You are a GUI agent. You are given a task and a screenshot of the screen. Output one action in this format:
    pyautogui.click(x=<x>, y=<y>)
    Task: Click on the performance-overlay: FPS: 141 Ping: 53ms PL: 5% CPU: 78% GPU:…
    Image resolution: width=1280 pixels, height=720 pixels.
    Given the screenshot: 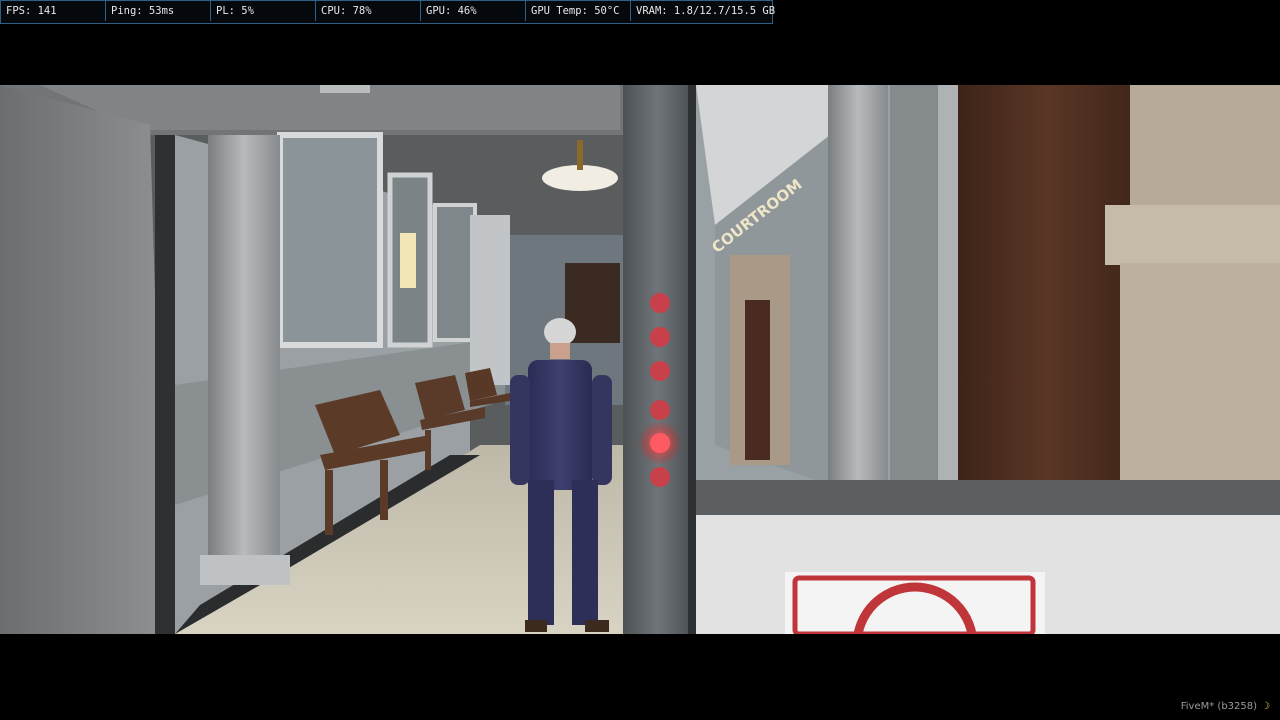 What is the action you would take?
    pyautogui.click(x=388, y=12)
    